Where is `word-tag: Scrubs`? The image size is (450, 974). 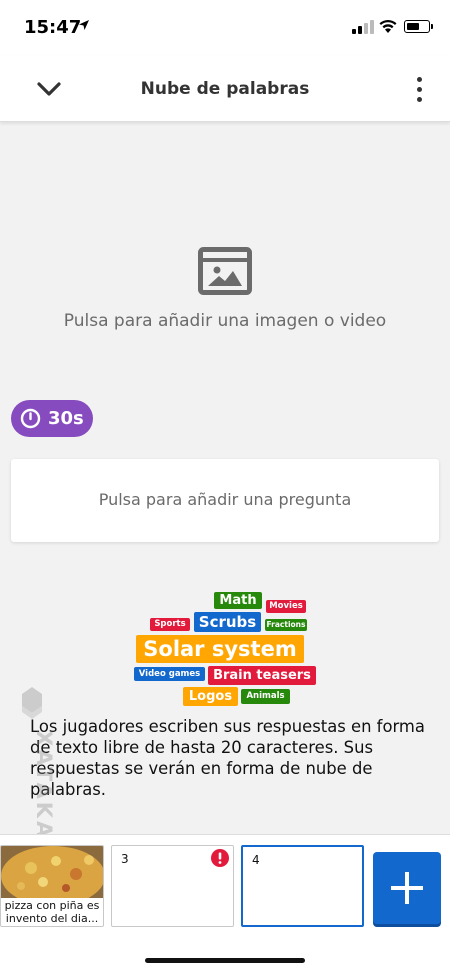 word-tag: Scrubs is located at coordinates (227, 622).